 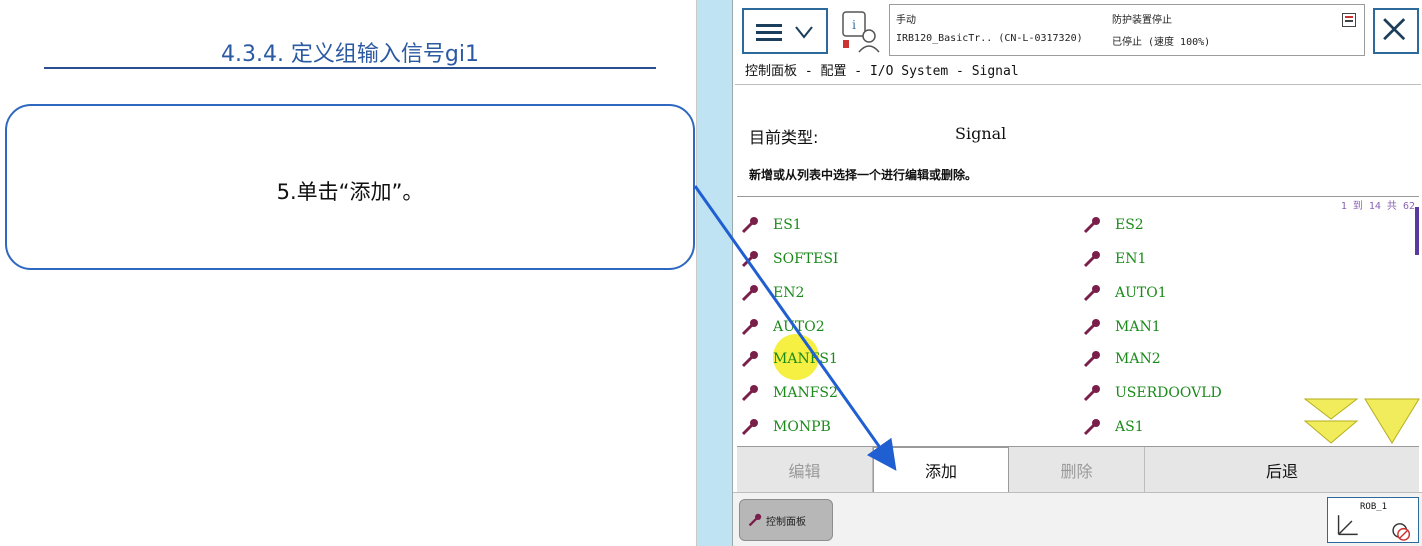 What do you see at coordinates (863, 175) in the screenshot?
I see `instruction-text: 新增或从列表中选择一个进行编辑或删除。` at bounding box center [863, 175].